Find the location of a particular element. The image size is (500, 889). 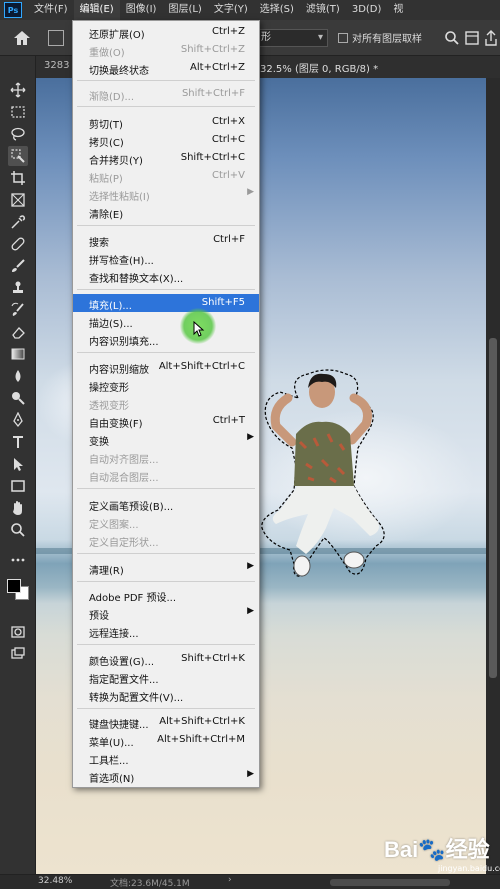

crop-icon is located at coordinates (18, 178).